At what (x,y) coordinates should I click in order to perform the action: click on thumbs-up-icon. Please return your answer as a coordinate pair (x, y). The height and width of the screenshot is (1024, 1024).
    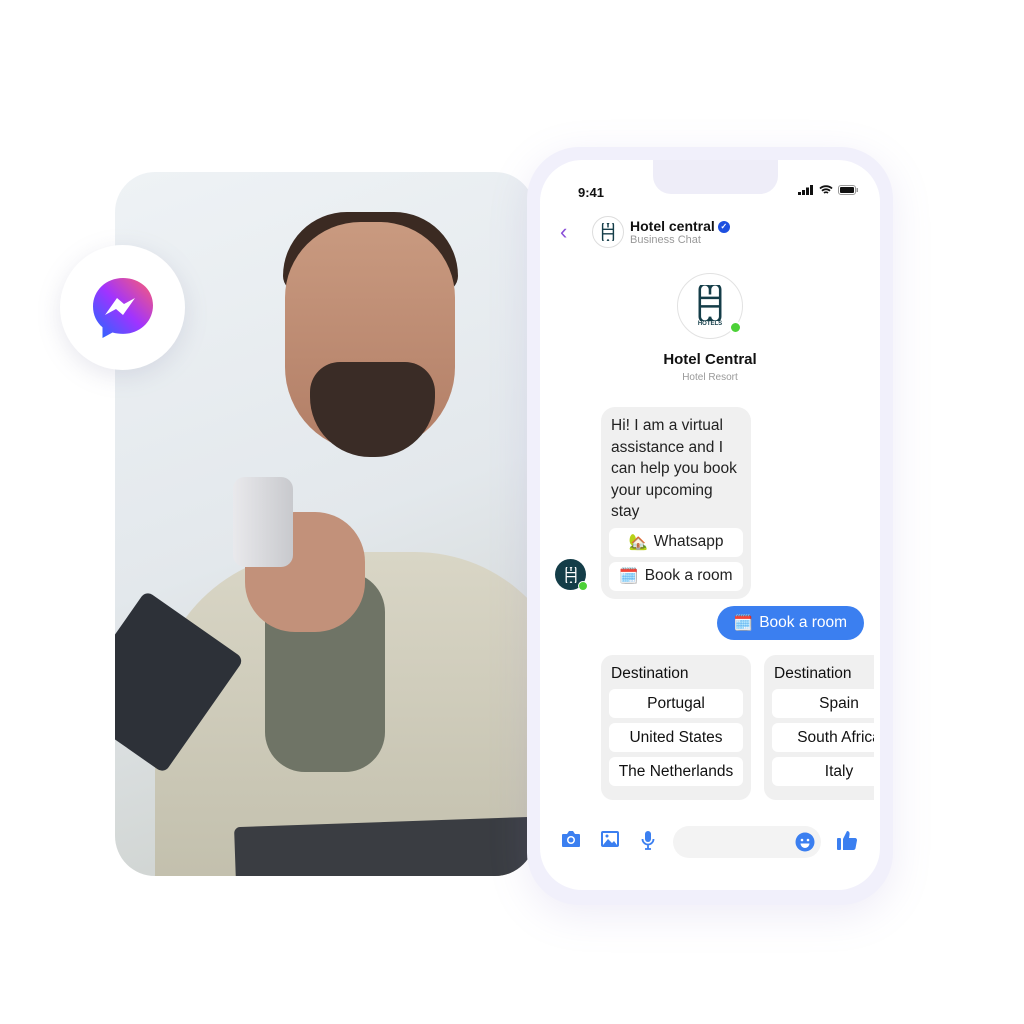
    Looking at the image, I should click on (847, 840).